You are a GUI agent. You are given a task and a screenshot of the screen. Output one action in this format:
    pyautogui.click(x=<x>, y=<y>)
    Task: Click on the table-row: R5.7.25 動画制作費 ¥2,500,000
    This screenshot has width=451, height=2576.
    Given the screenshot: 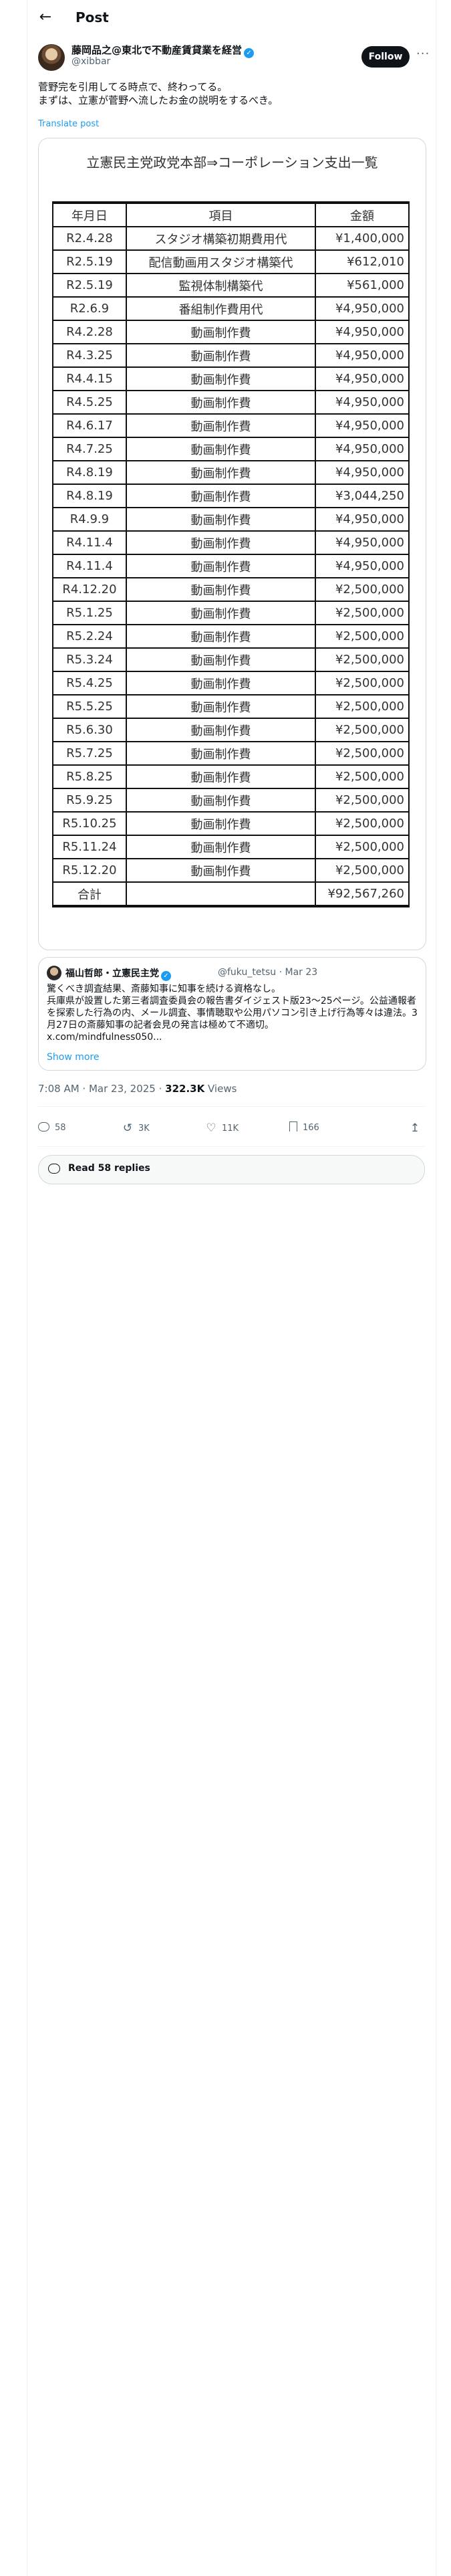 What is the action you would take?
    pyautogui.click(x=231, y=753)
    